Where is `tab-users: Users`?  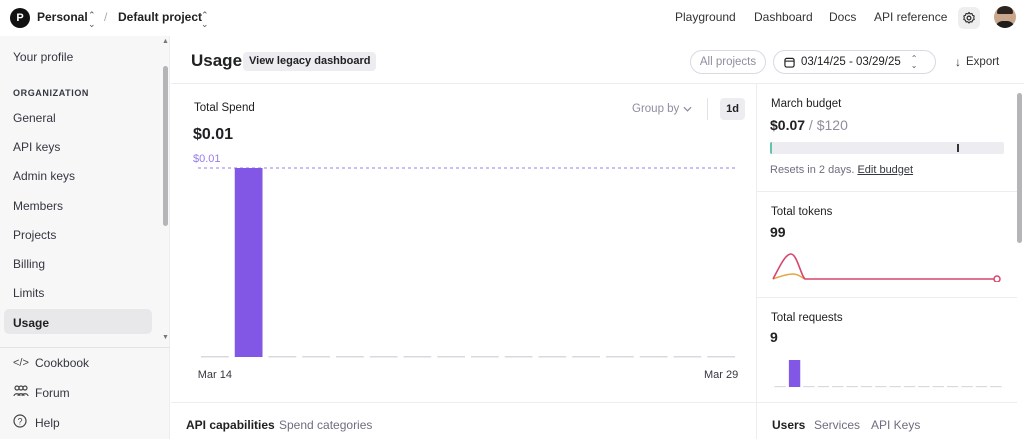 tab-users: Users is located at coordinates (788, 425).